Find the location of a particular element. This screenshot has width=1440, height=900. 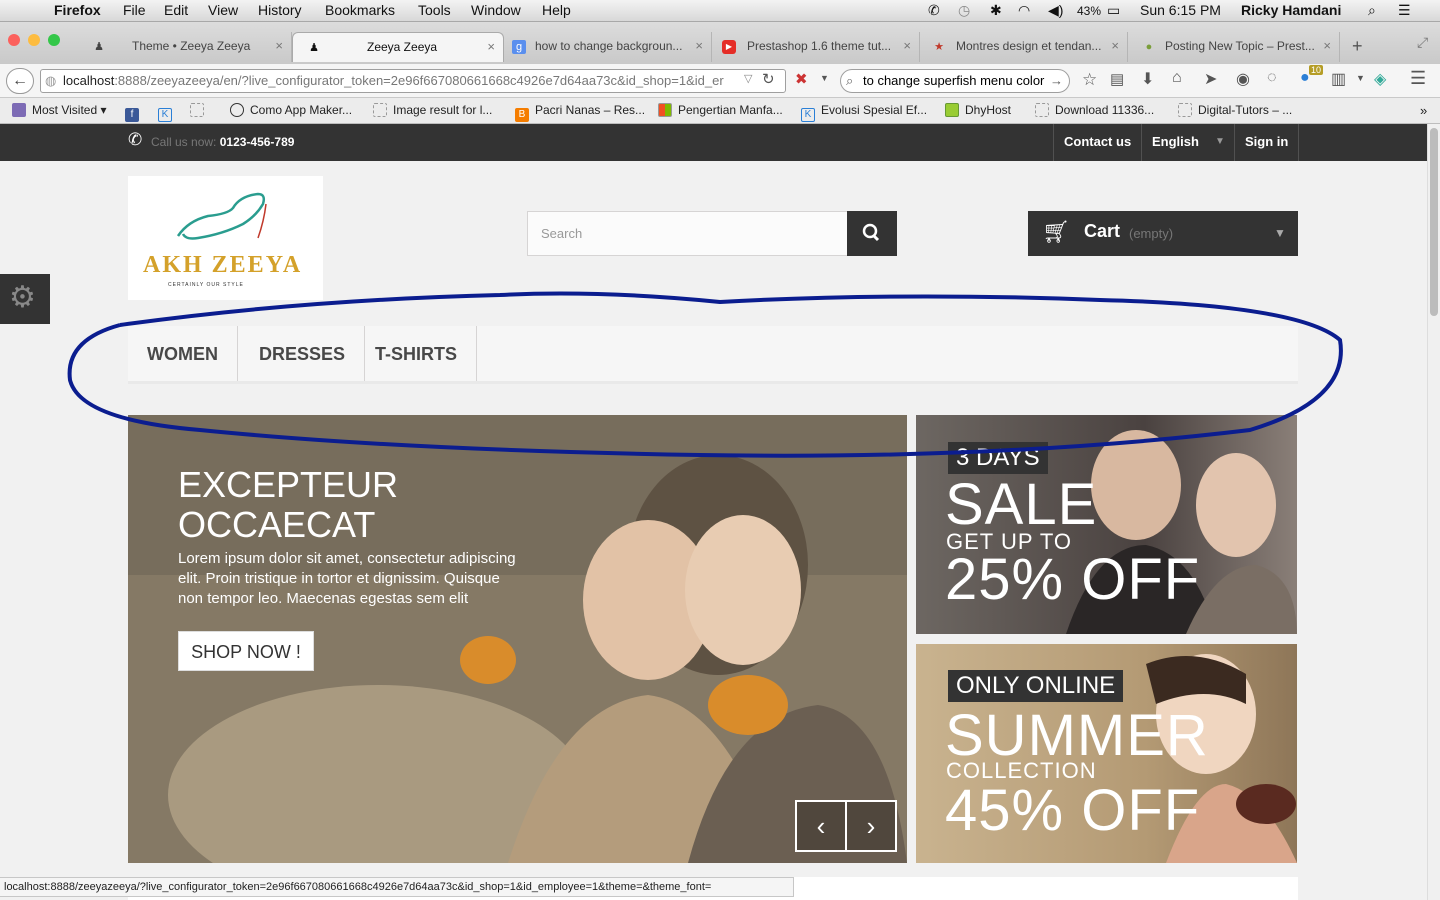

language-selector: English ▼ is located at coordinates (1187, 142).